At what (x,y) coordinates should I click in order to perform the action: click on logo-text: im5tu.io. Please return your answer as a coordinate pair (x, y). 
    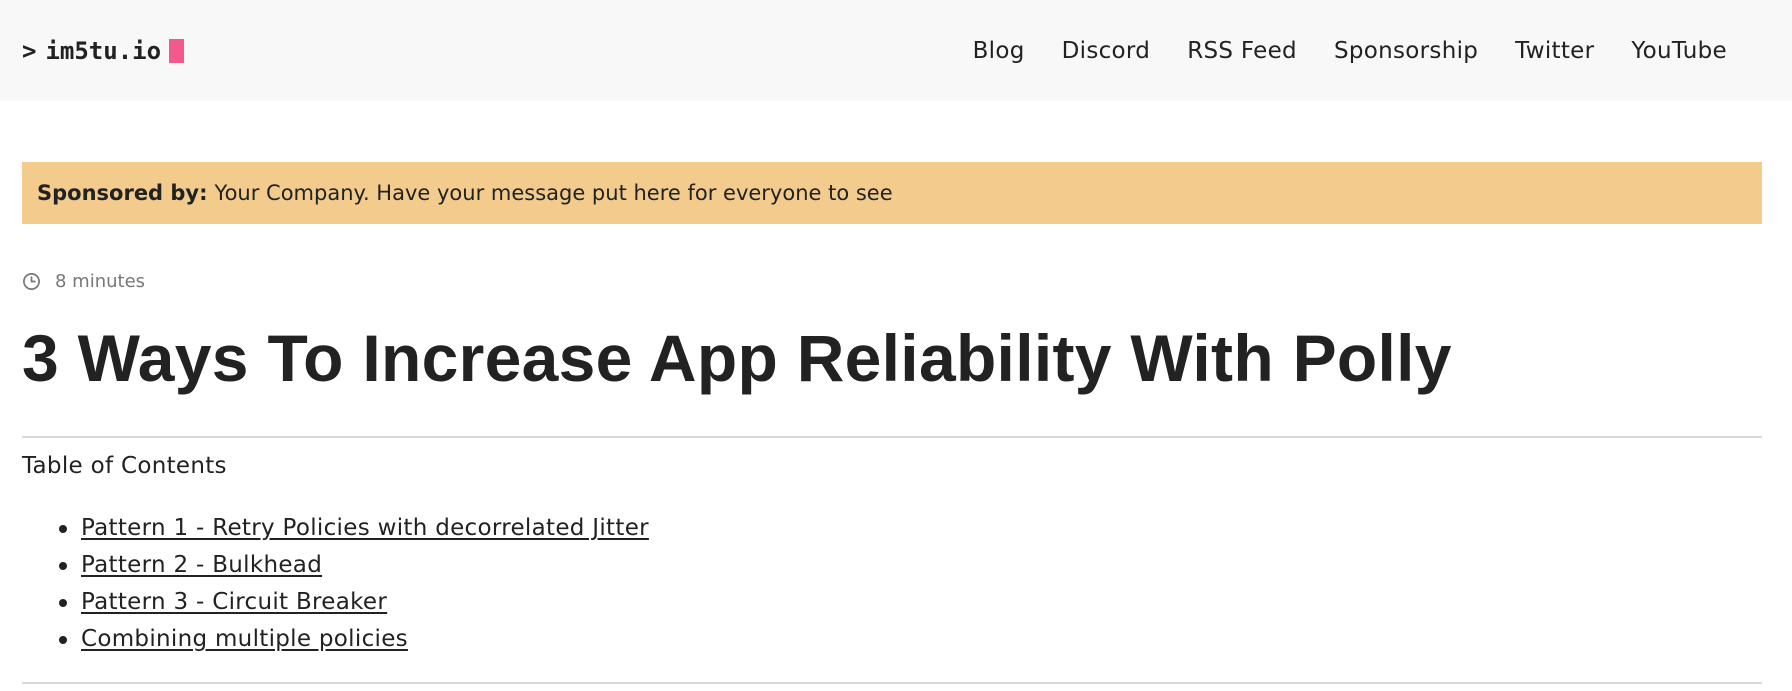
    Looking at the image, I should click on (103, 50).